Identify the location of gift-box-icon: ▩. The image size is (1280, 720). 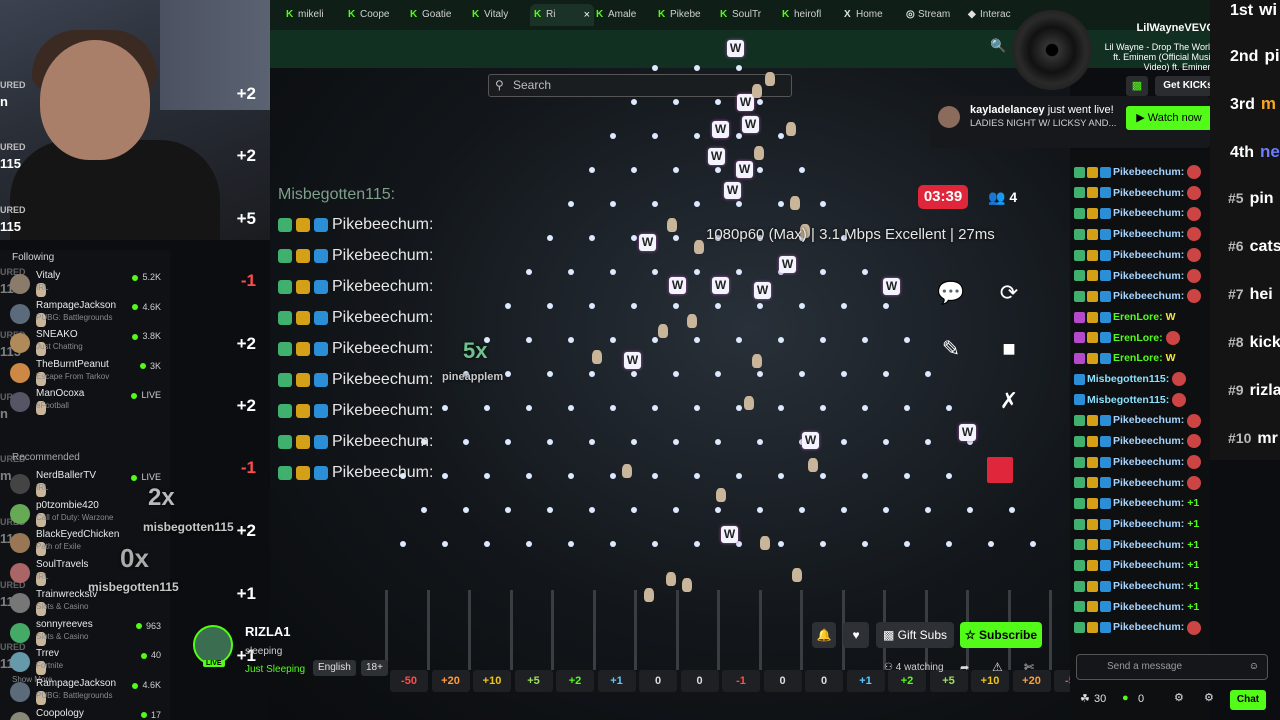
(1137, 86).